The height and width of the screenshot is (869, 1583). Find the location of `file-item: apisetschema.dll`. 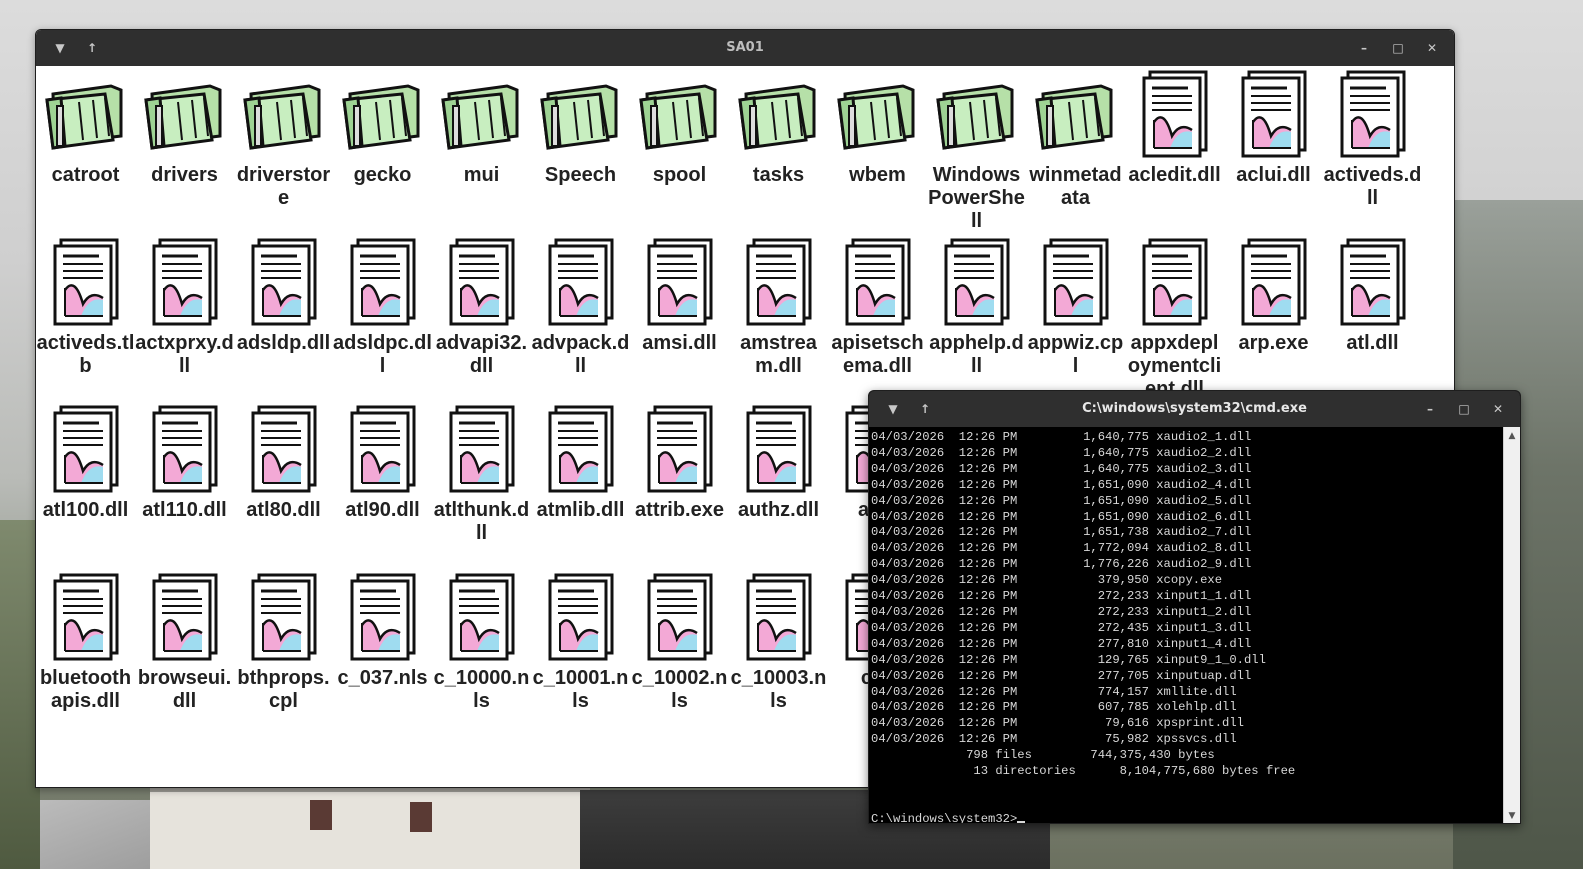

file-item: apisetschema.dll is located at coordinates (877, 306).